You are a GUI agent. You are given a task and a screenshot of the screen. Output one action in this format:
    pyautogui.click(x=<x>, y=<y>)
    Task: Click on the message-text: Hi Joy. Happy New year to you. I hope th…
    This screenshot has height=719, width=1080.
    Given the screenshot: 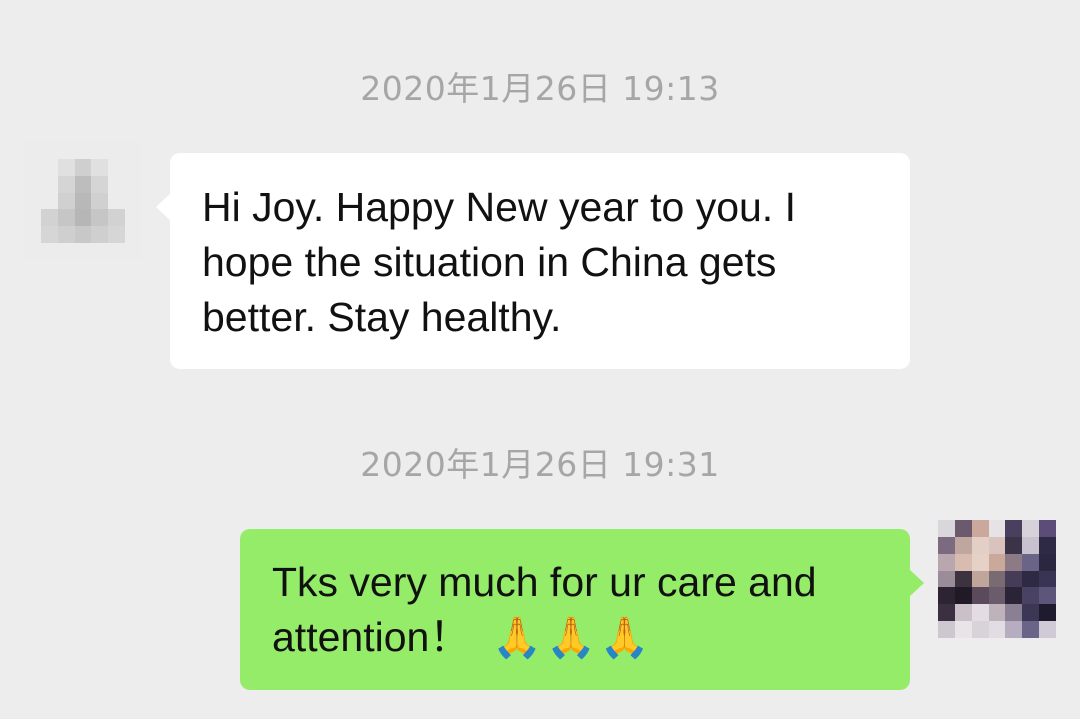 What is the action you would take?
    pyautogui.click(x=499, y=262)
    